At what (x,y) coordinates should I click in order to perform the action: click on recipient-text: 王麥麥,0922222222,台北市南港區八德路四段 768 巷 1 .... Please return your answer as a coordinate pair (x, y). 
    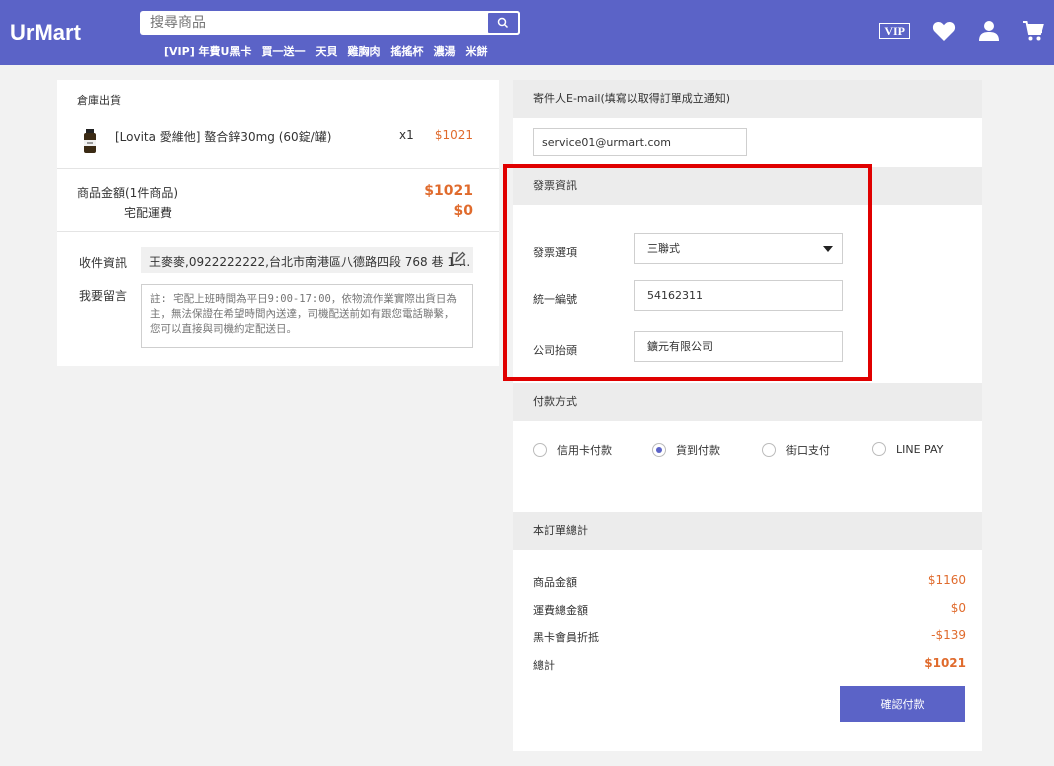
    Looking at the image, I should click on (310, 262).